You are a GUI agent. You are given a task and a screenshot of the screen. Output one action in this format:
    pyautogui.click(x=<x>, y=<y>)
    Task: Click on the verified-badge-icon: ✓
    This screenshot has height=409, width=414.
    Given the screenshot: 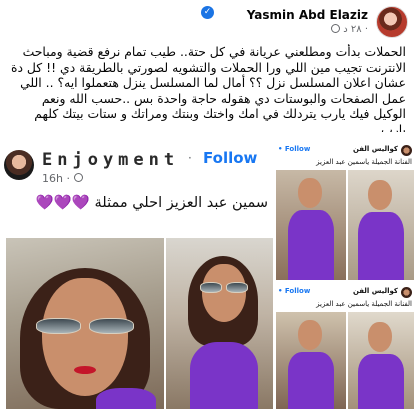 What is the action you would take?
    pyautogui.click(x=207, y=12)
    